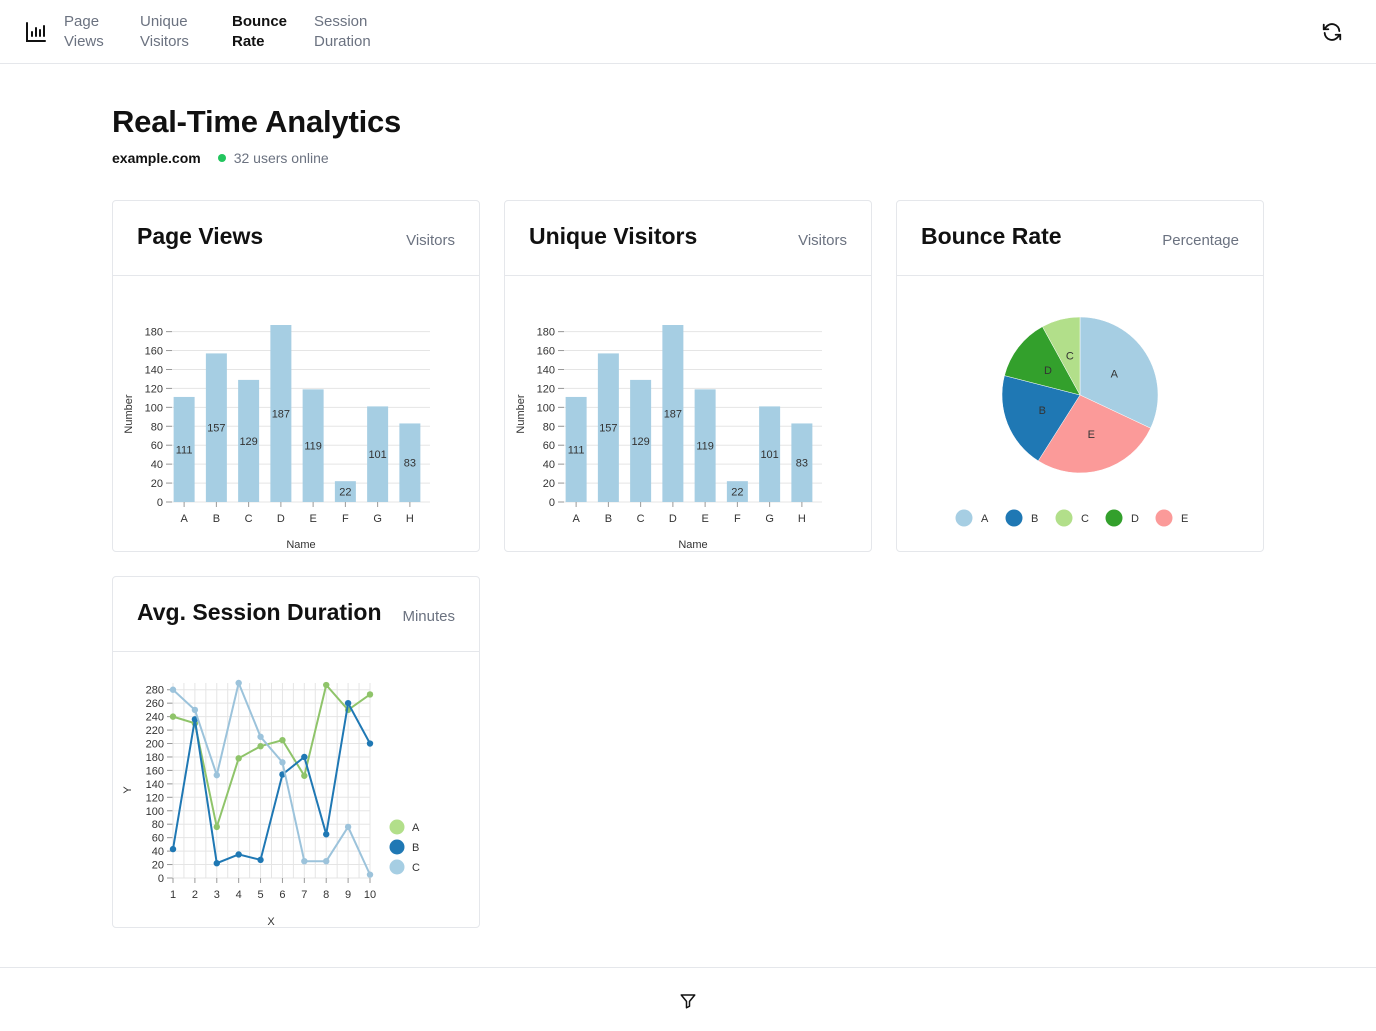  What do you see at coordinates (155, 691) in the screenshot?
I see `y-tick-label: 280` at bounding box center [155, 691].